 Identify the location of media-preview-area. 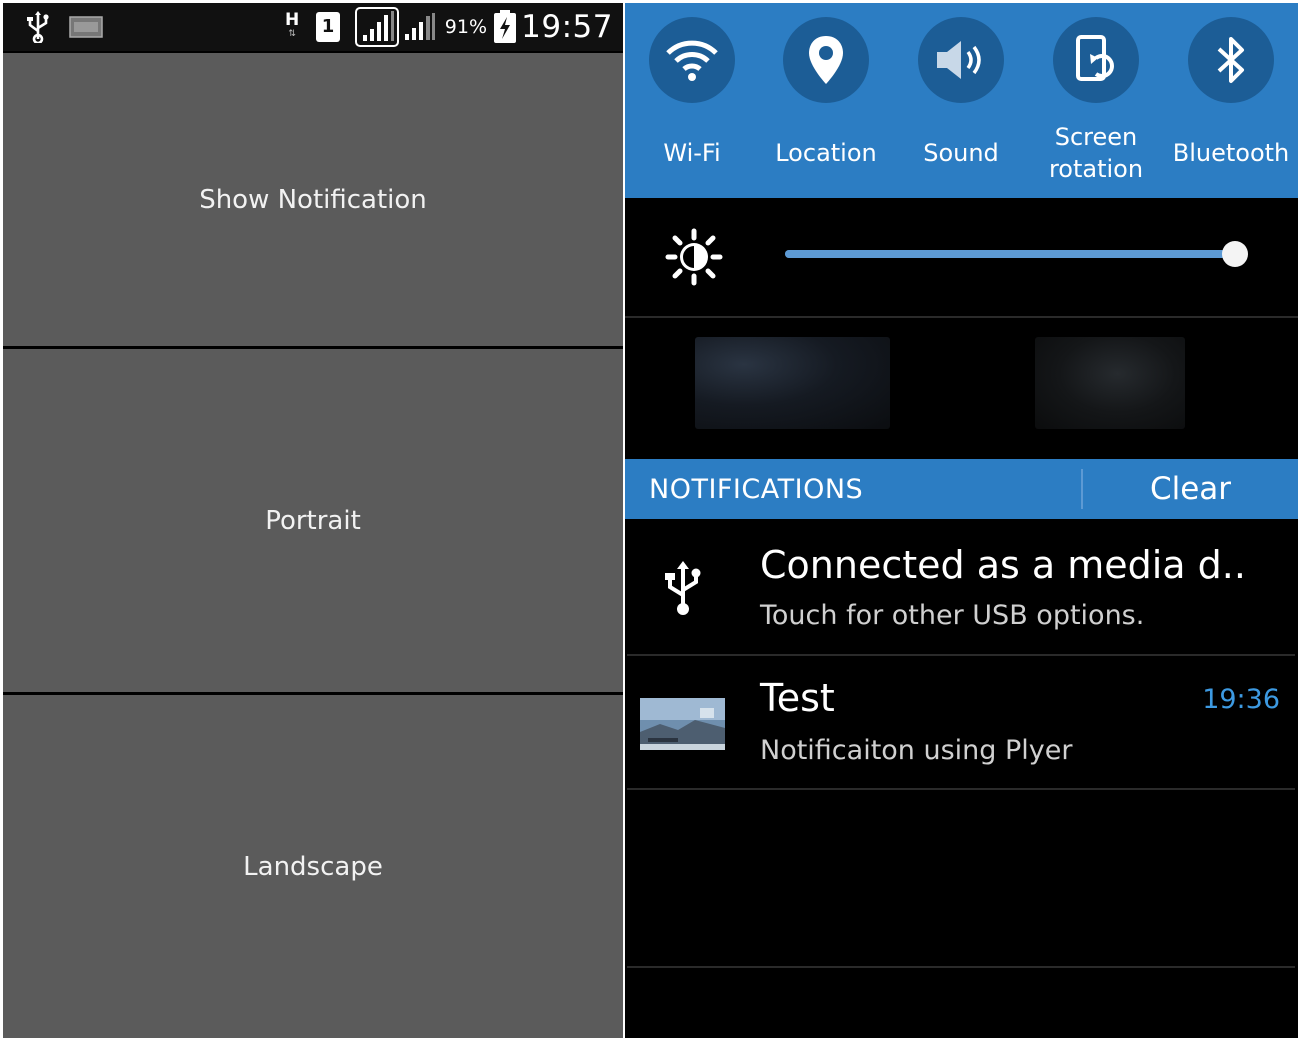
(961, 389).